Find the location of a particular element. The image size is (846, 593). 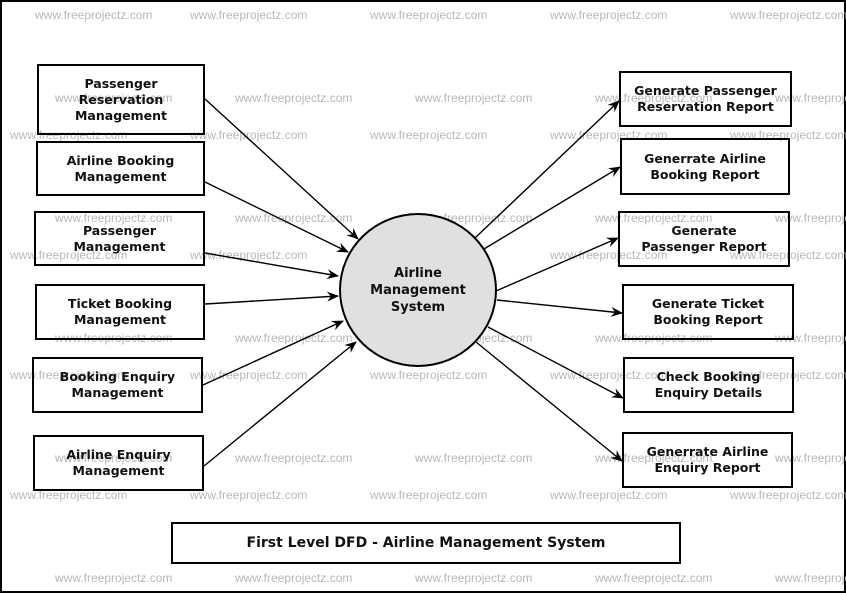

entity-label: Generrate Airline Enquiry Report is located at coordinates (707, 459).